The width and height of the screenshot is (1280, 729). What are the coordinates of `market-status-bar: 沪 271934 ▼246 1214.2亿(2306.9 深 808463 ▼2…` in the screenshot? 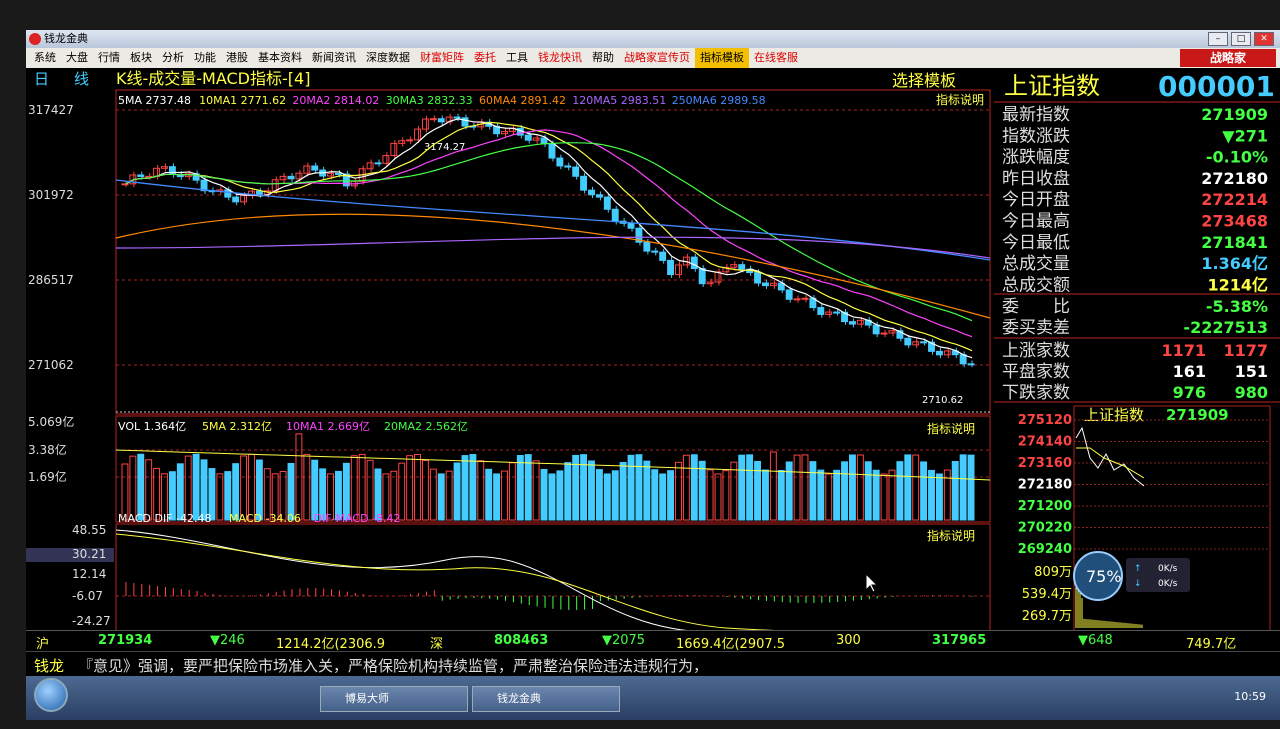 It's located at (653, 641).